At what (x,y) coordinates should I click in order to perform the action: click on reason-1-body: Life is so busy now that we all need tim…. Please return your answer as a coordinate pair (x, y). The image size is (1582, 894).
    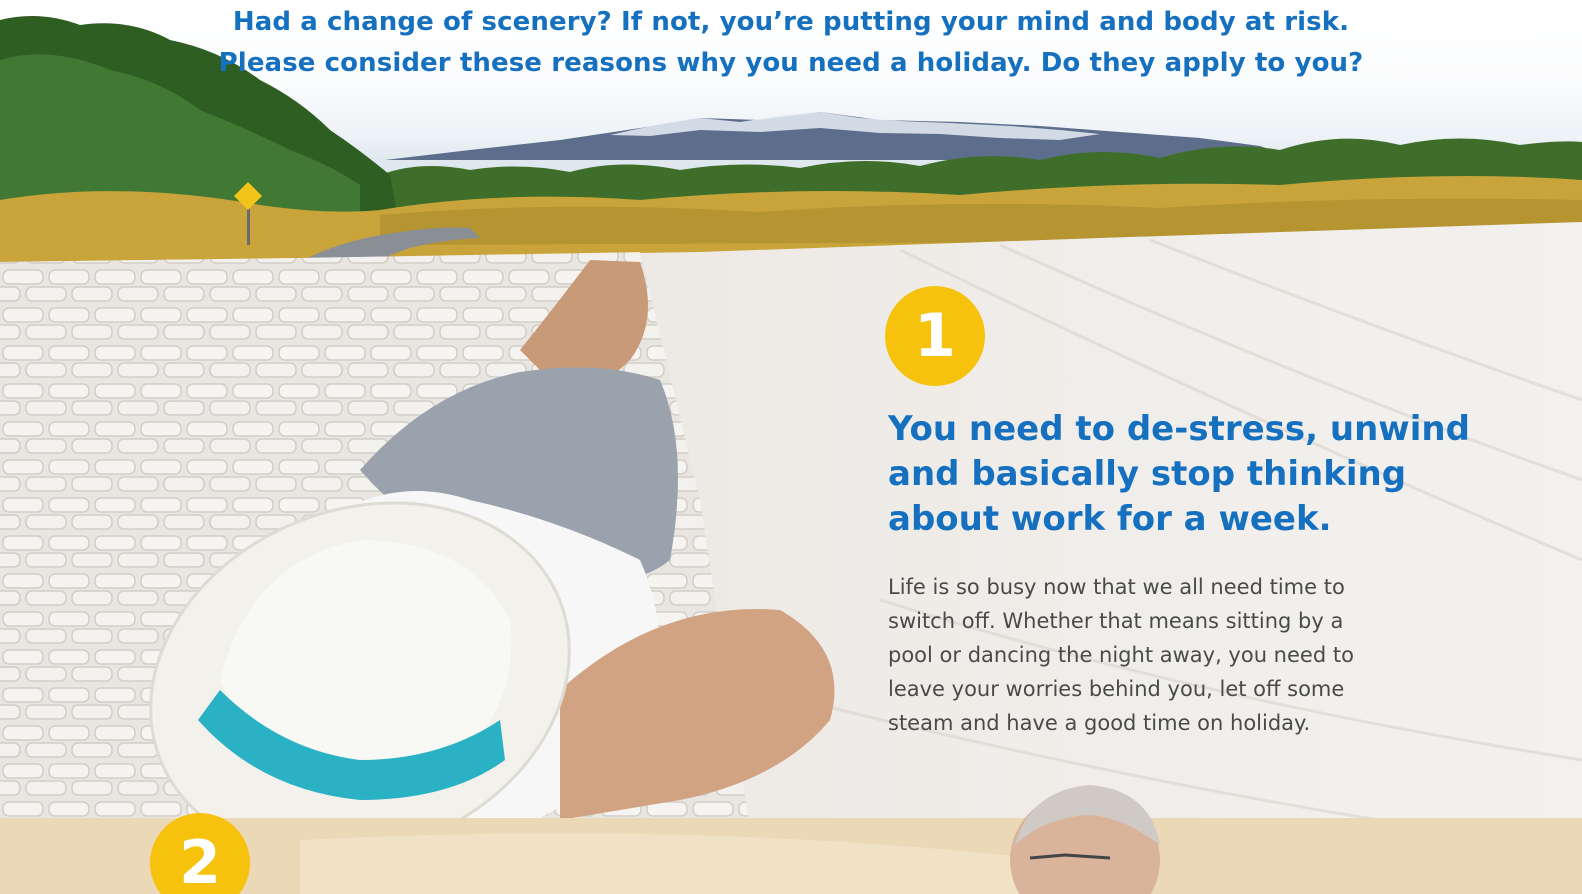
    Looking at the image, I should click on (1188, 655).